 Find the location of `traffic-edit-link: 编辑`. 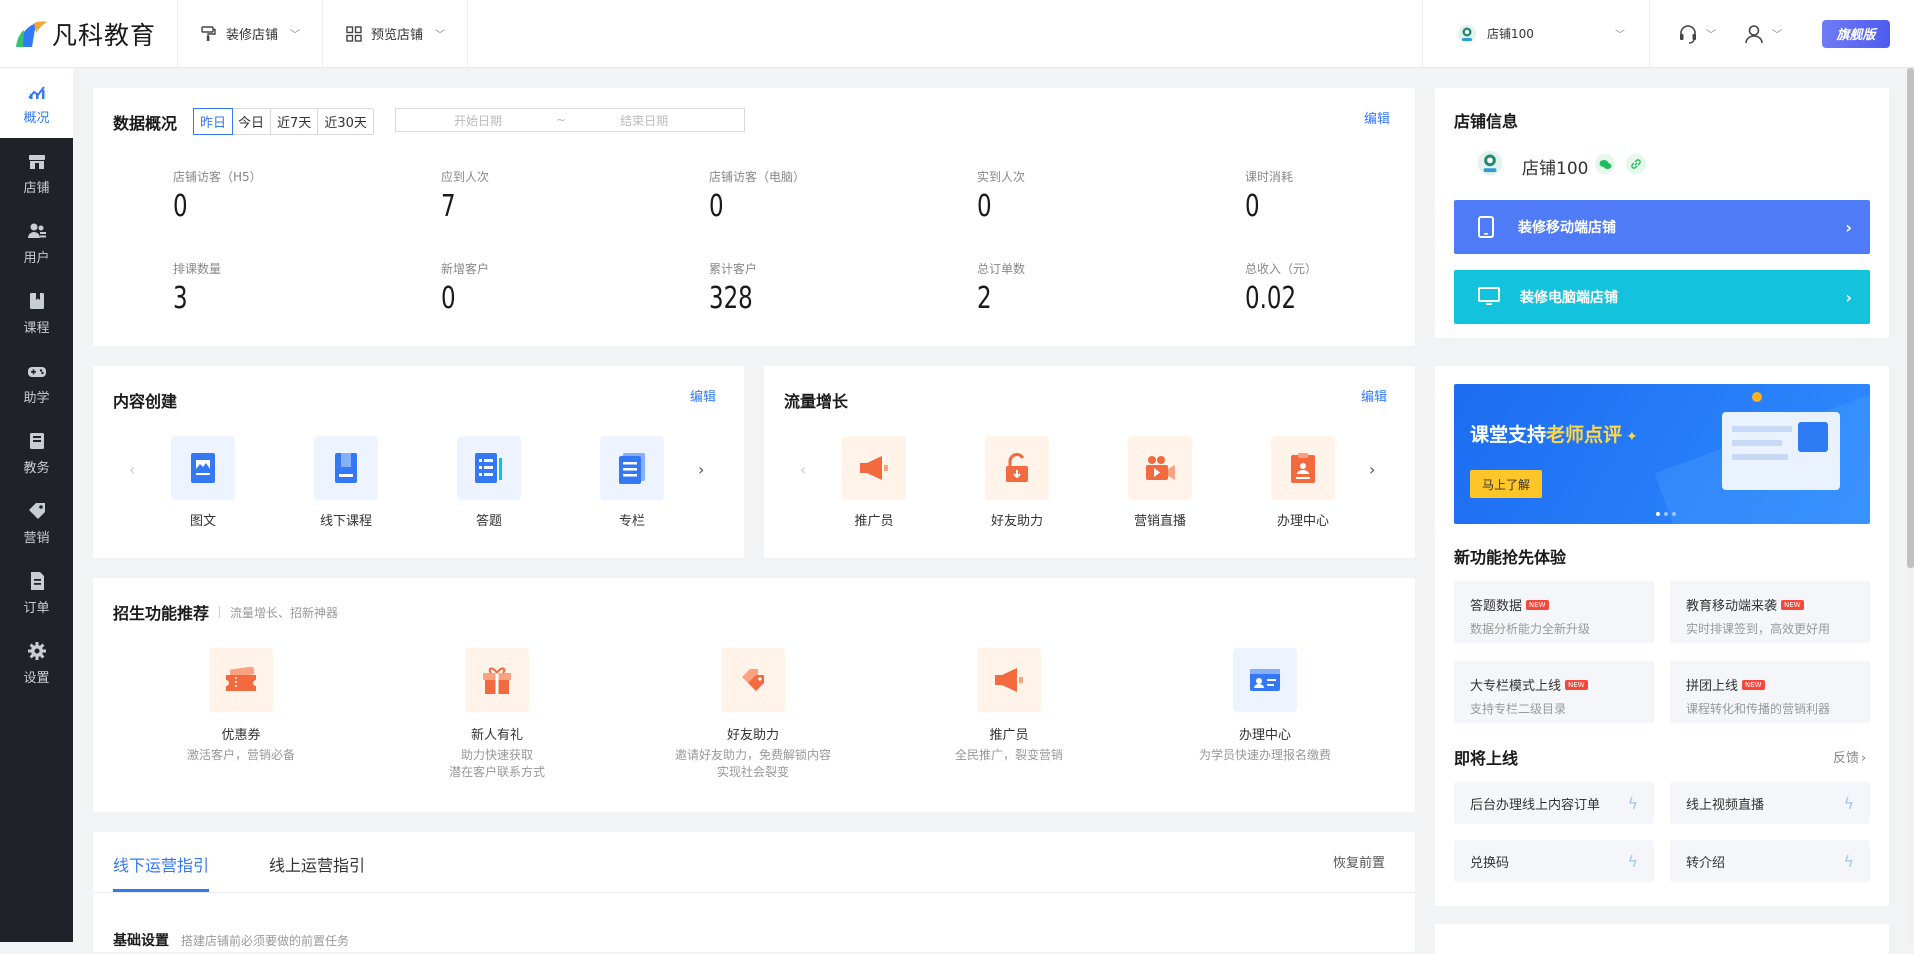

traffic-edit-link: 编辑 is located at coordinates (1374, 395).